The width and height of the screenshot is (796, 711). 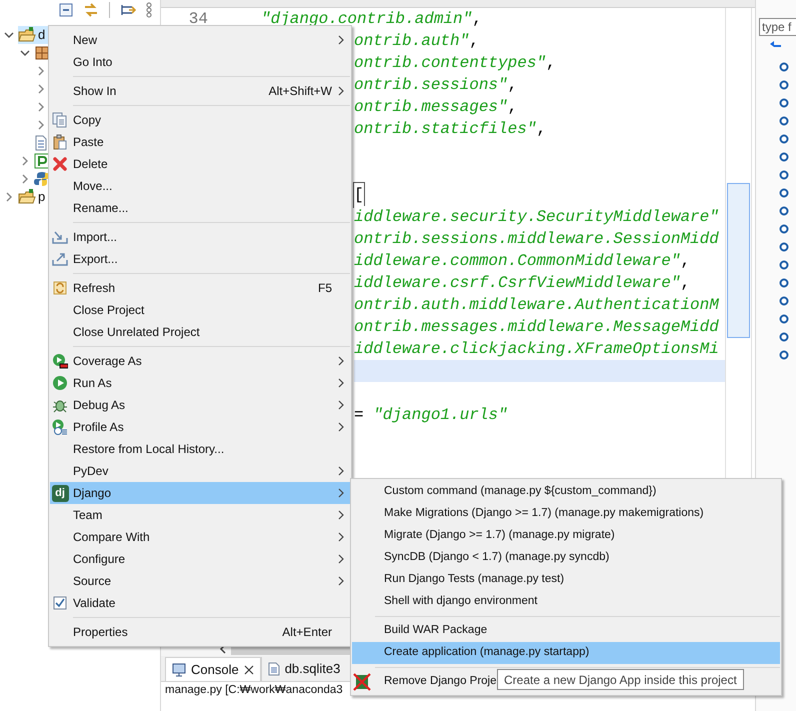 I want to click on console-path-text: manage.py [C:₩work₩anaconda3, so click(x=254, y=690).